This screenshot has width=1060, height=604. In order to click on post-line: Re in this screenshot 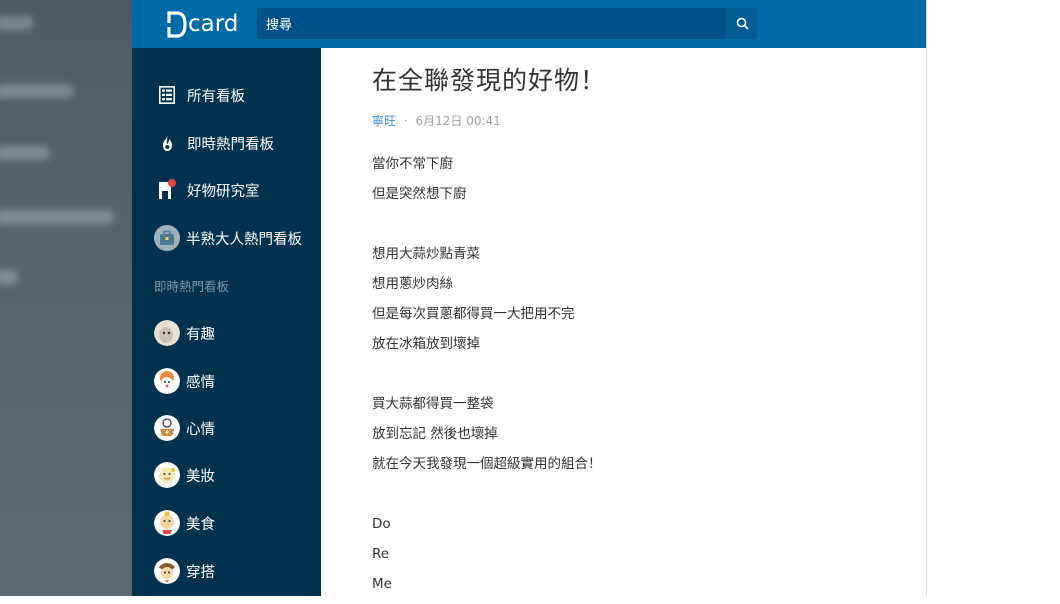, I will do `click(381, 554)`.